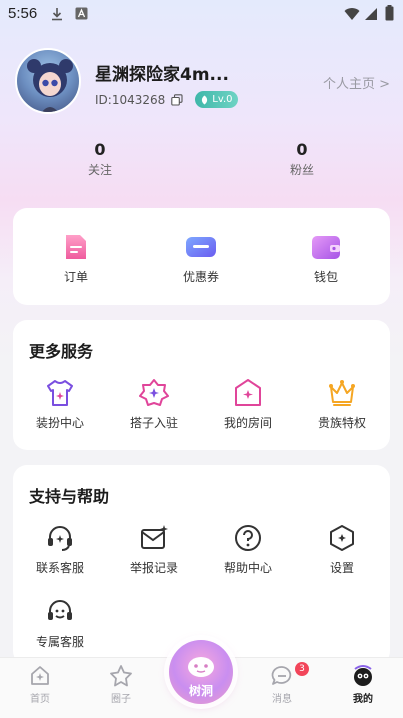 The image size is (403, 718). Describe the element at coordinates (302, 669) in the screenshot. I see `message-badge: 3` at that location.